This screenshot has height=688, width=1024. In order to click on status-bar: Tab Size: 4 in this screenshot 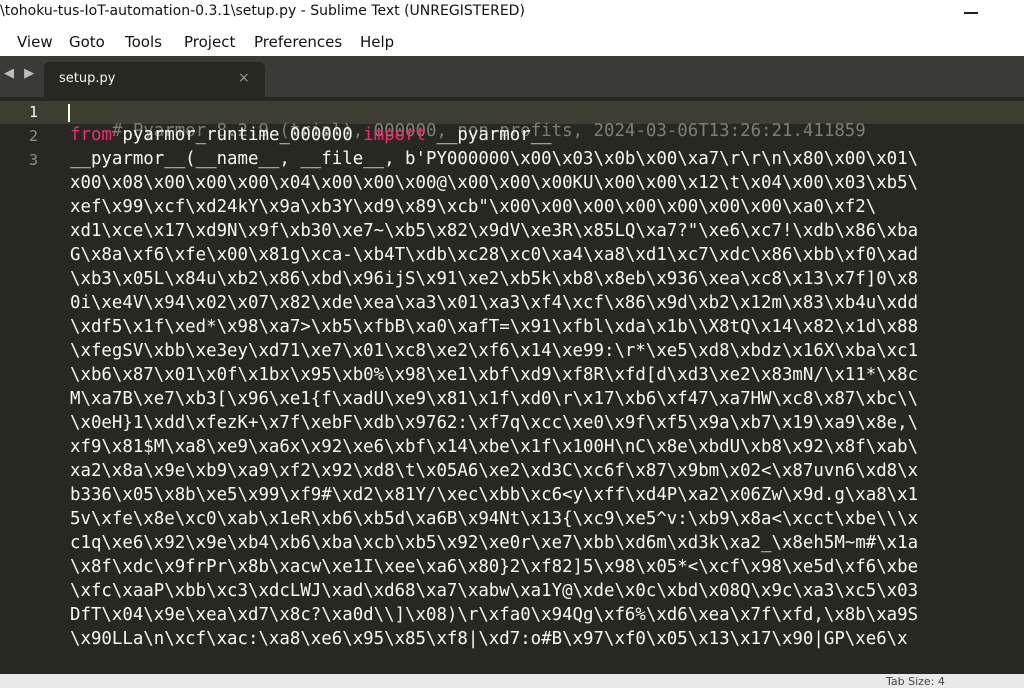, I will do `click(512, 681)`.